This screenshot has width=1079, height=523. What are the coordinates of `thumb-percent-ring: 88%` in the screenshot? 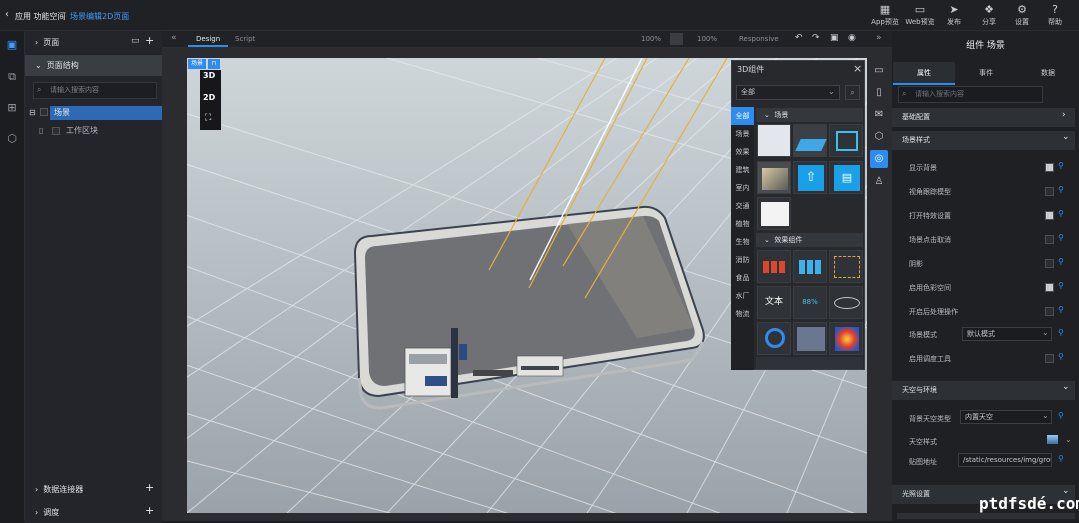 It's located at (810, 302).